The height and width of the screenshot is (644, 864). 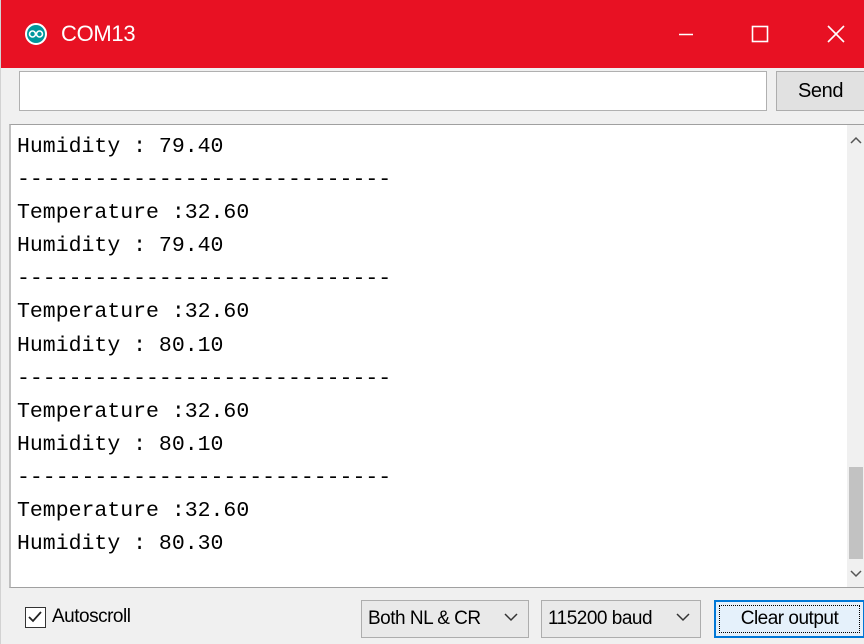 I want to click on send-button: Send, so click(x=820, y=91).